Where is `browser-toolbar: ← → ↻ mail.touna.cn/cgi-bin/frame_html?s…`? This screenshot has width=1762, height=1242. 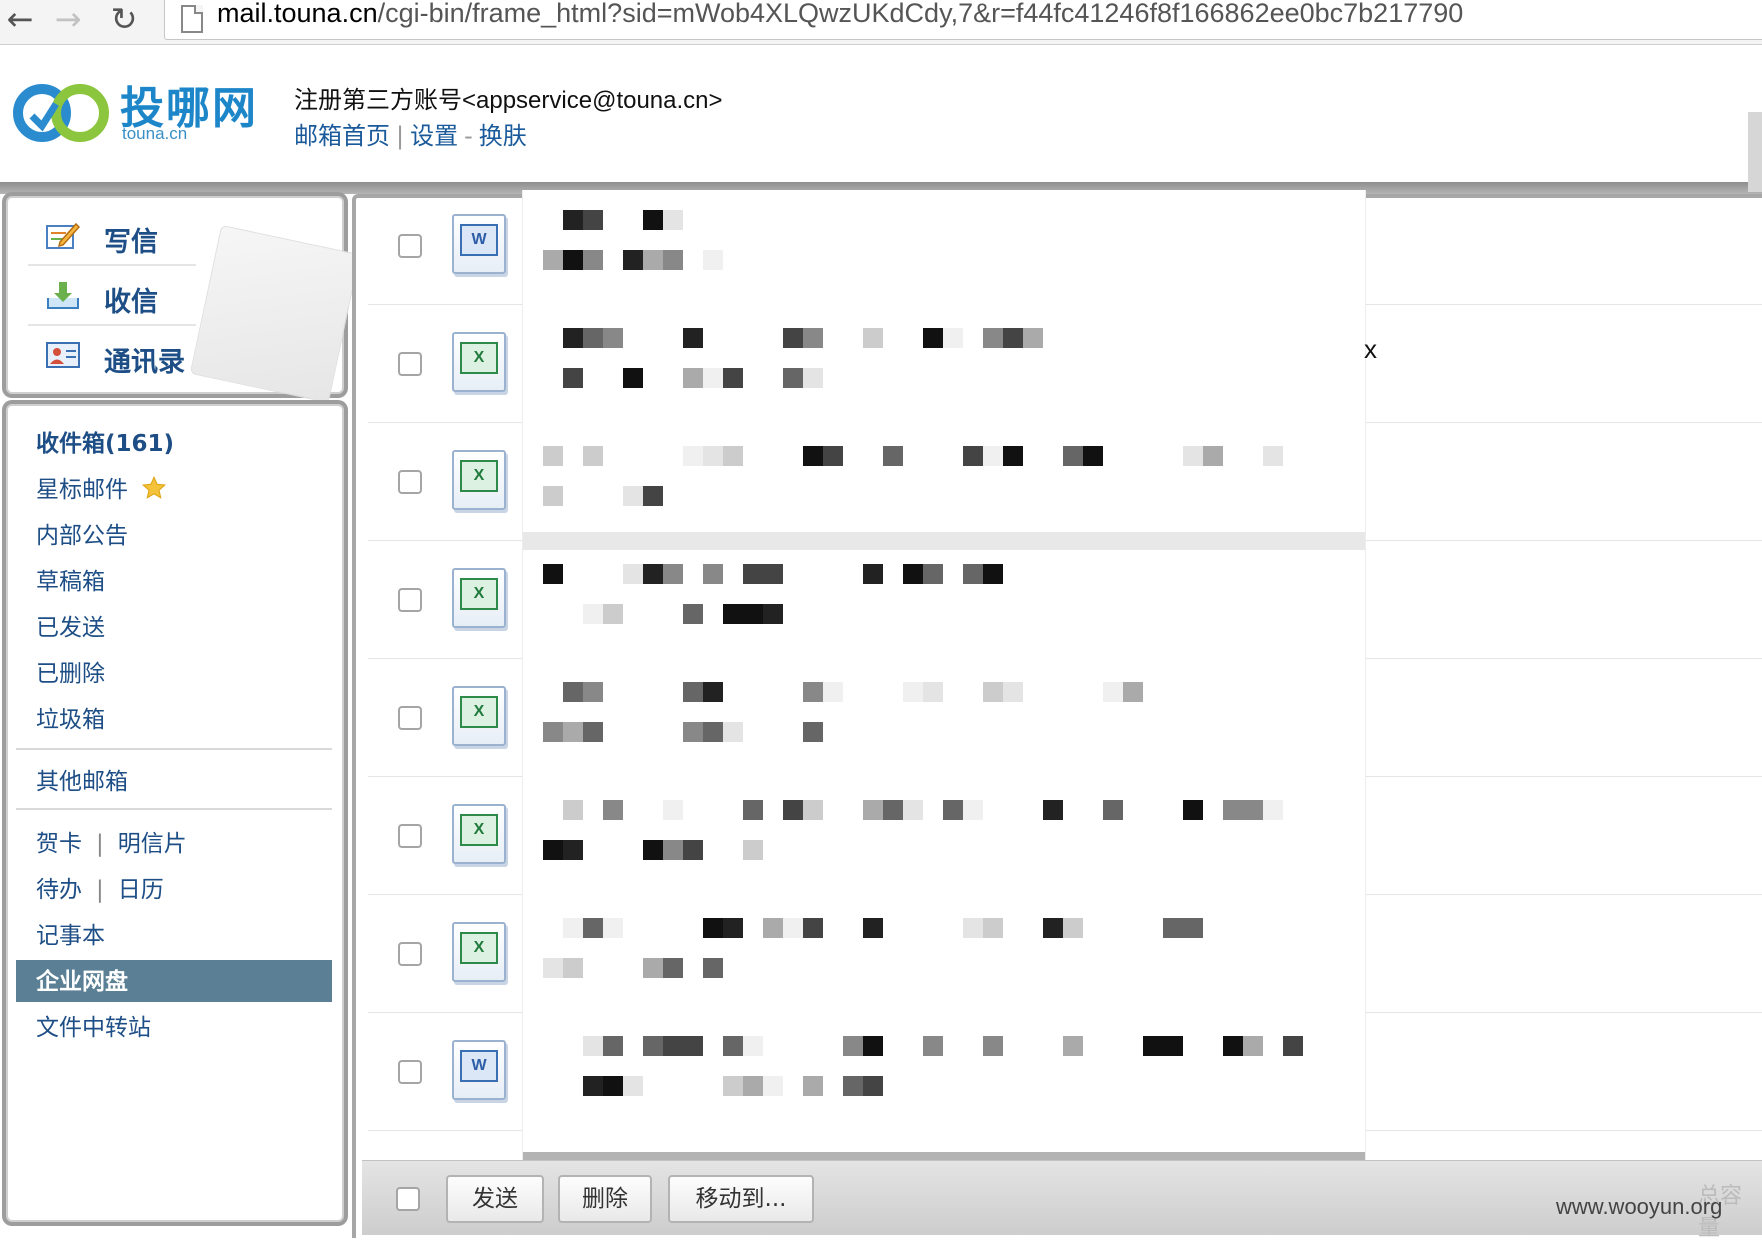
browser-toolbar: ← → ↻ mail.touna.cn/cgi-bin/frame_html?s… is located at coordinates (881, 22).